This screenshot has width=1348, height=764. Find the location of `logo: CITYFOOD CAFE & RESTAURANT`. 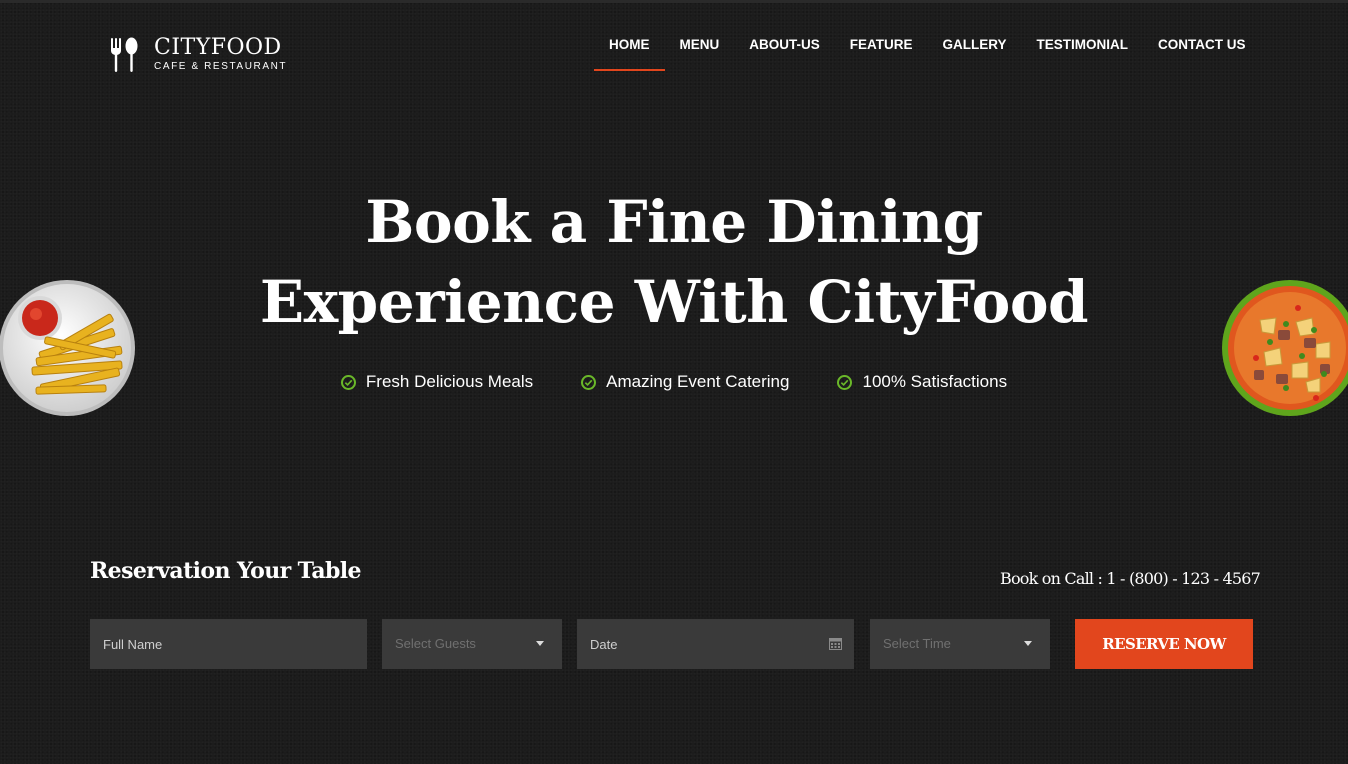

logo: CITYFOOD CAFE & RESTAURANT is located at coordinates (198, 54).